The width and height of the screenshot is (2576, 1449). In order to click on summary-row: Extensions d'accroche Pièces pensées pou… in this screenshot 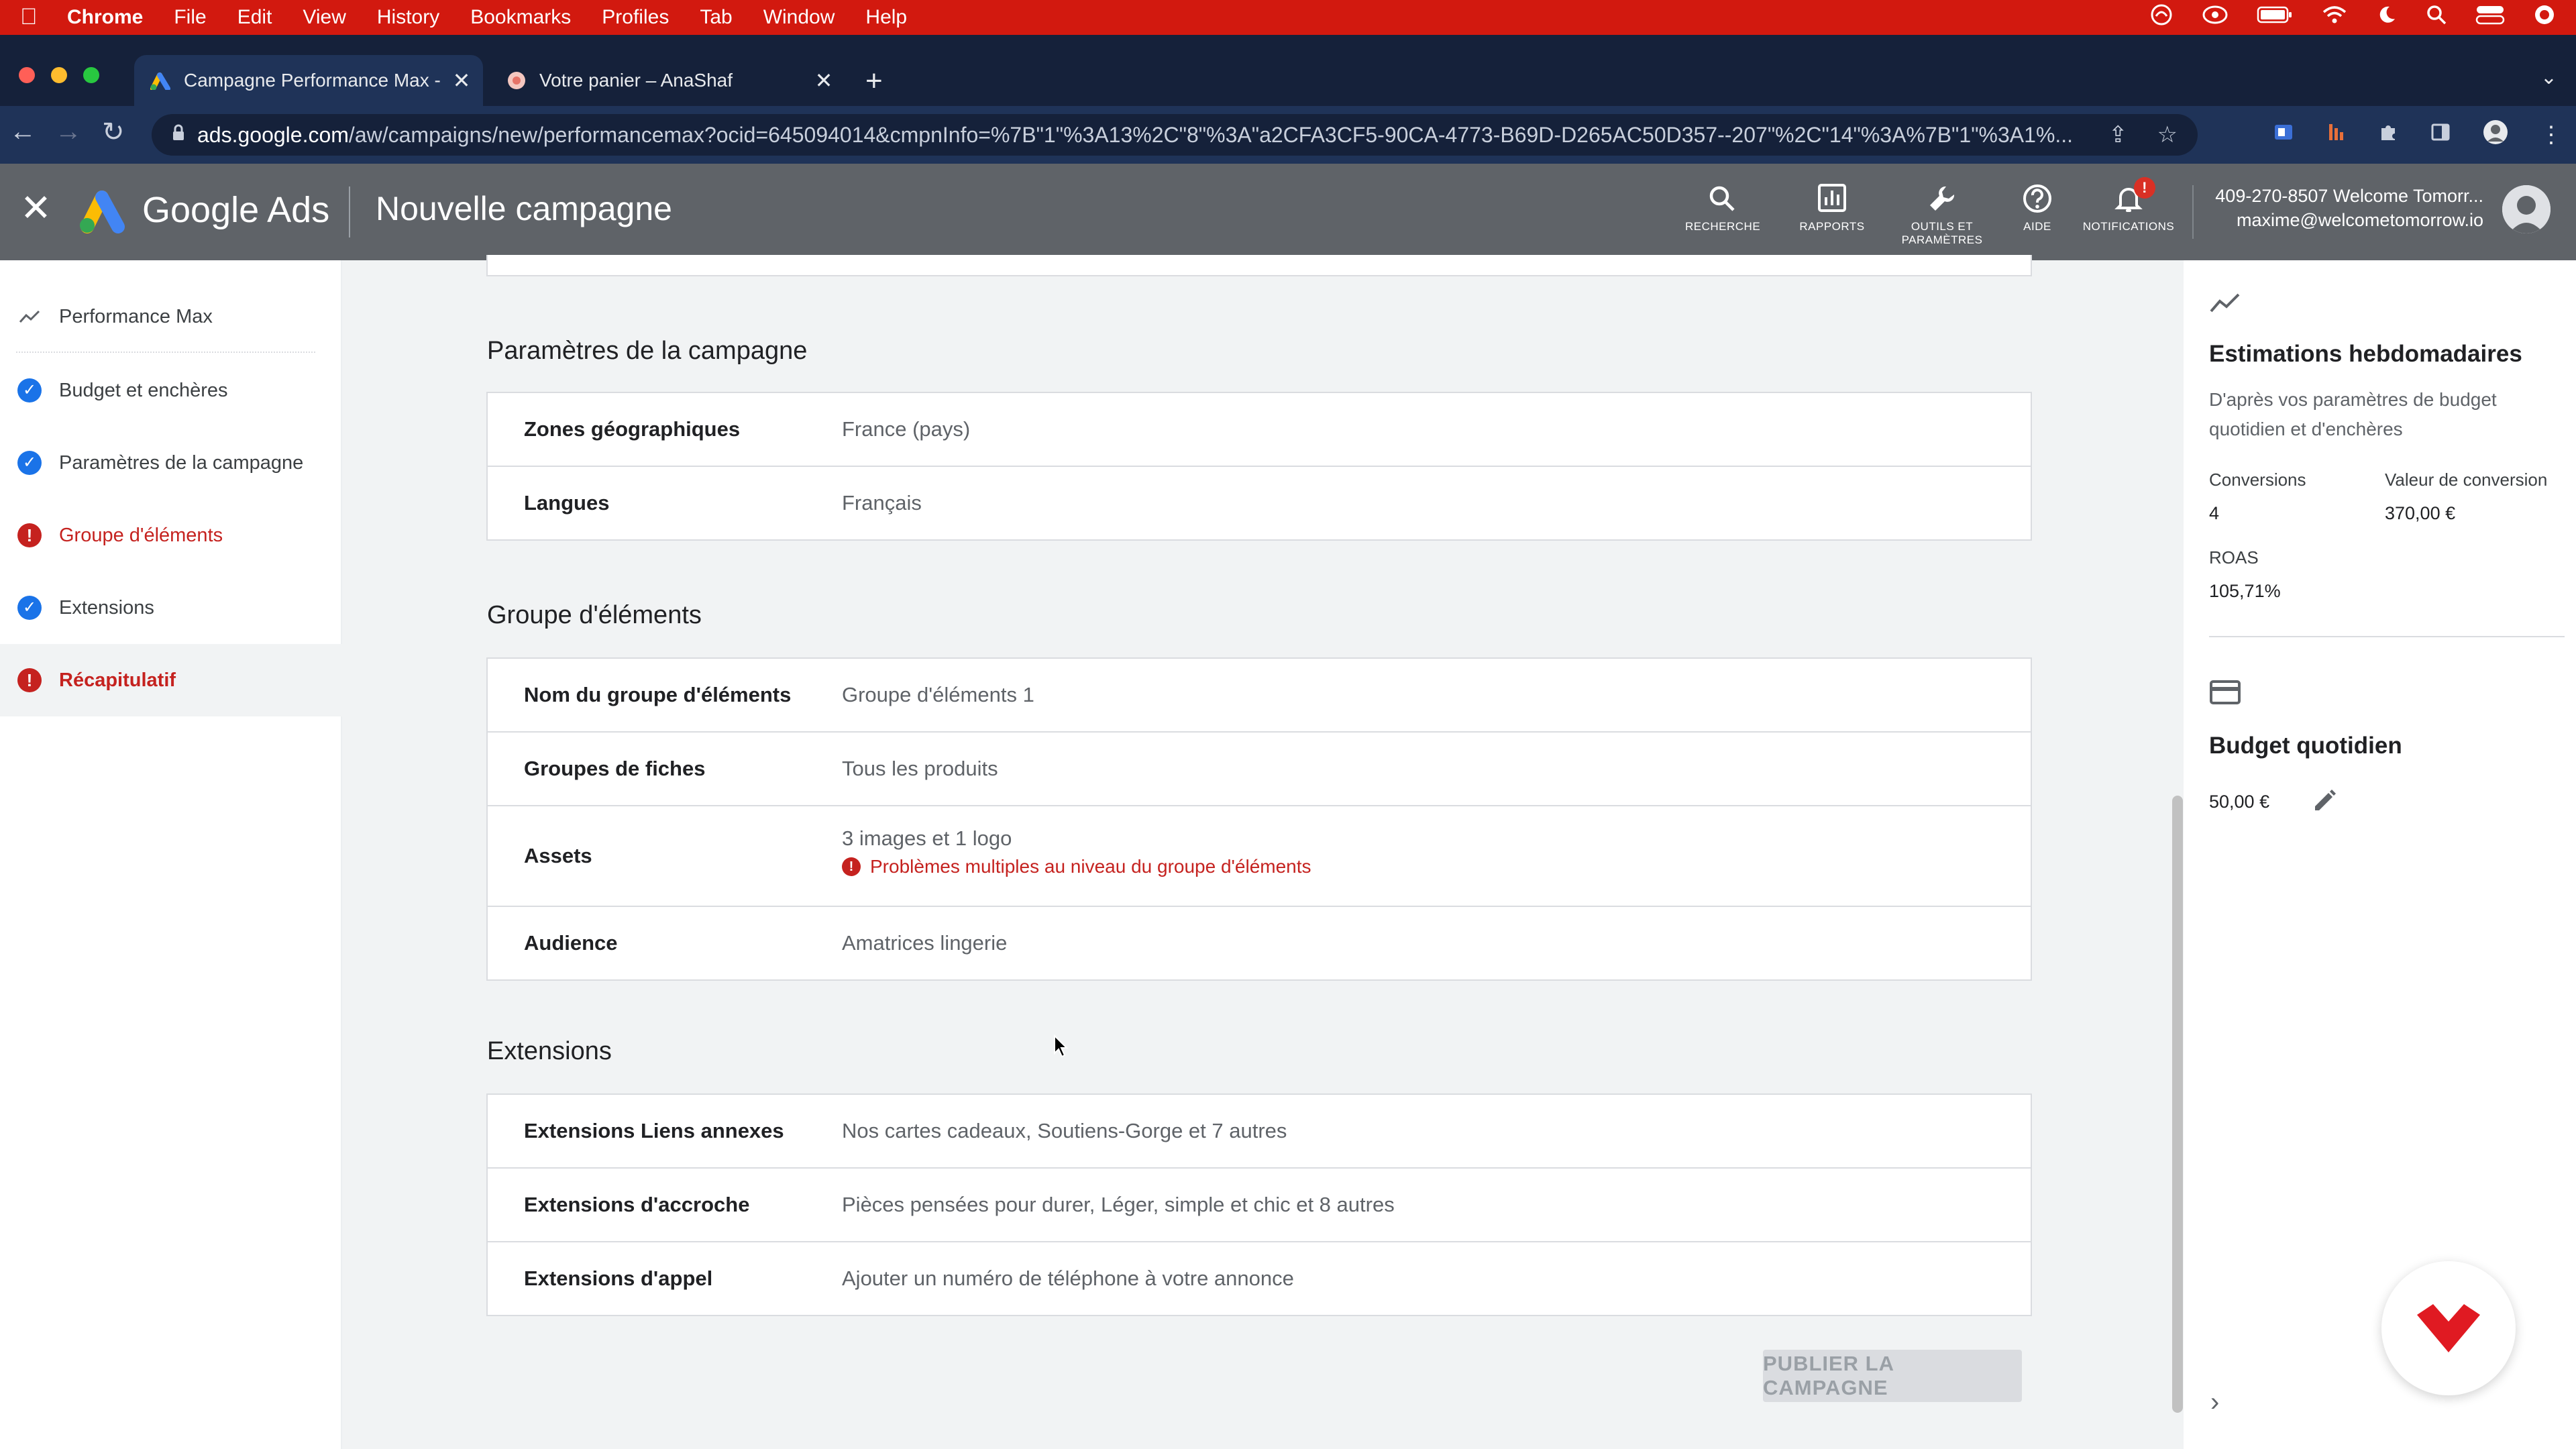, I will do `click(1259, 1204)`.